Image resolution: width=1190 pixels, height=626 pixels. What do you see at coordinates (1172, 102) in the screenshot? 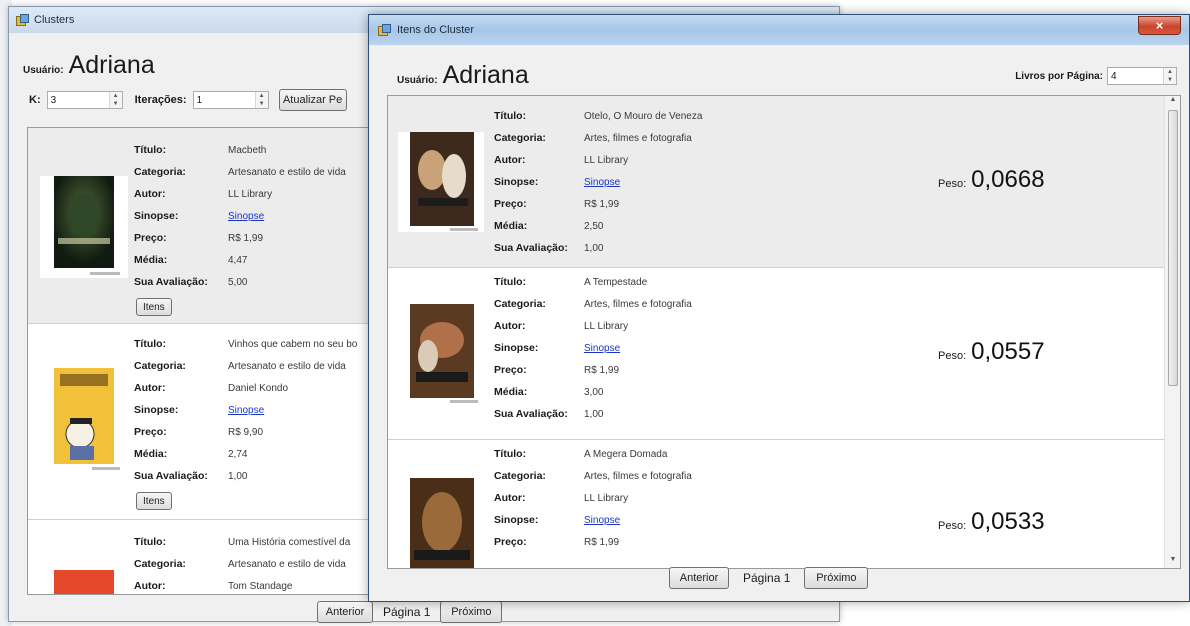
I see `scroll-up-icon: ▲` at bounding box center [1172, 102].